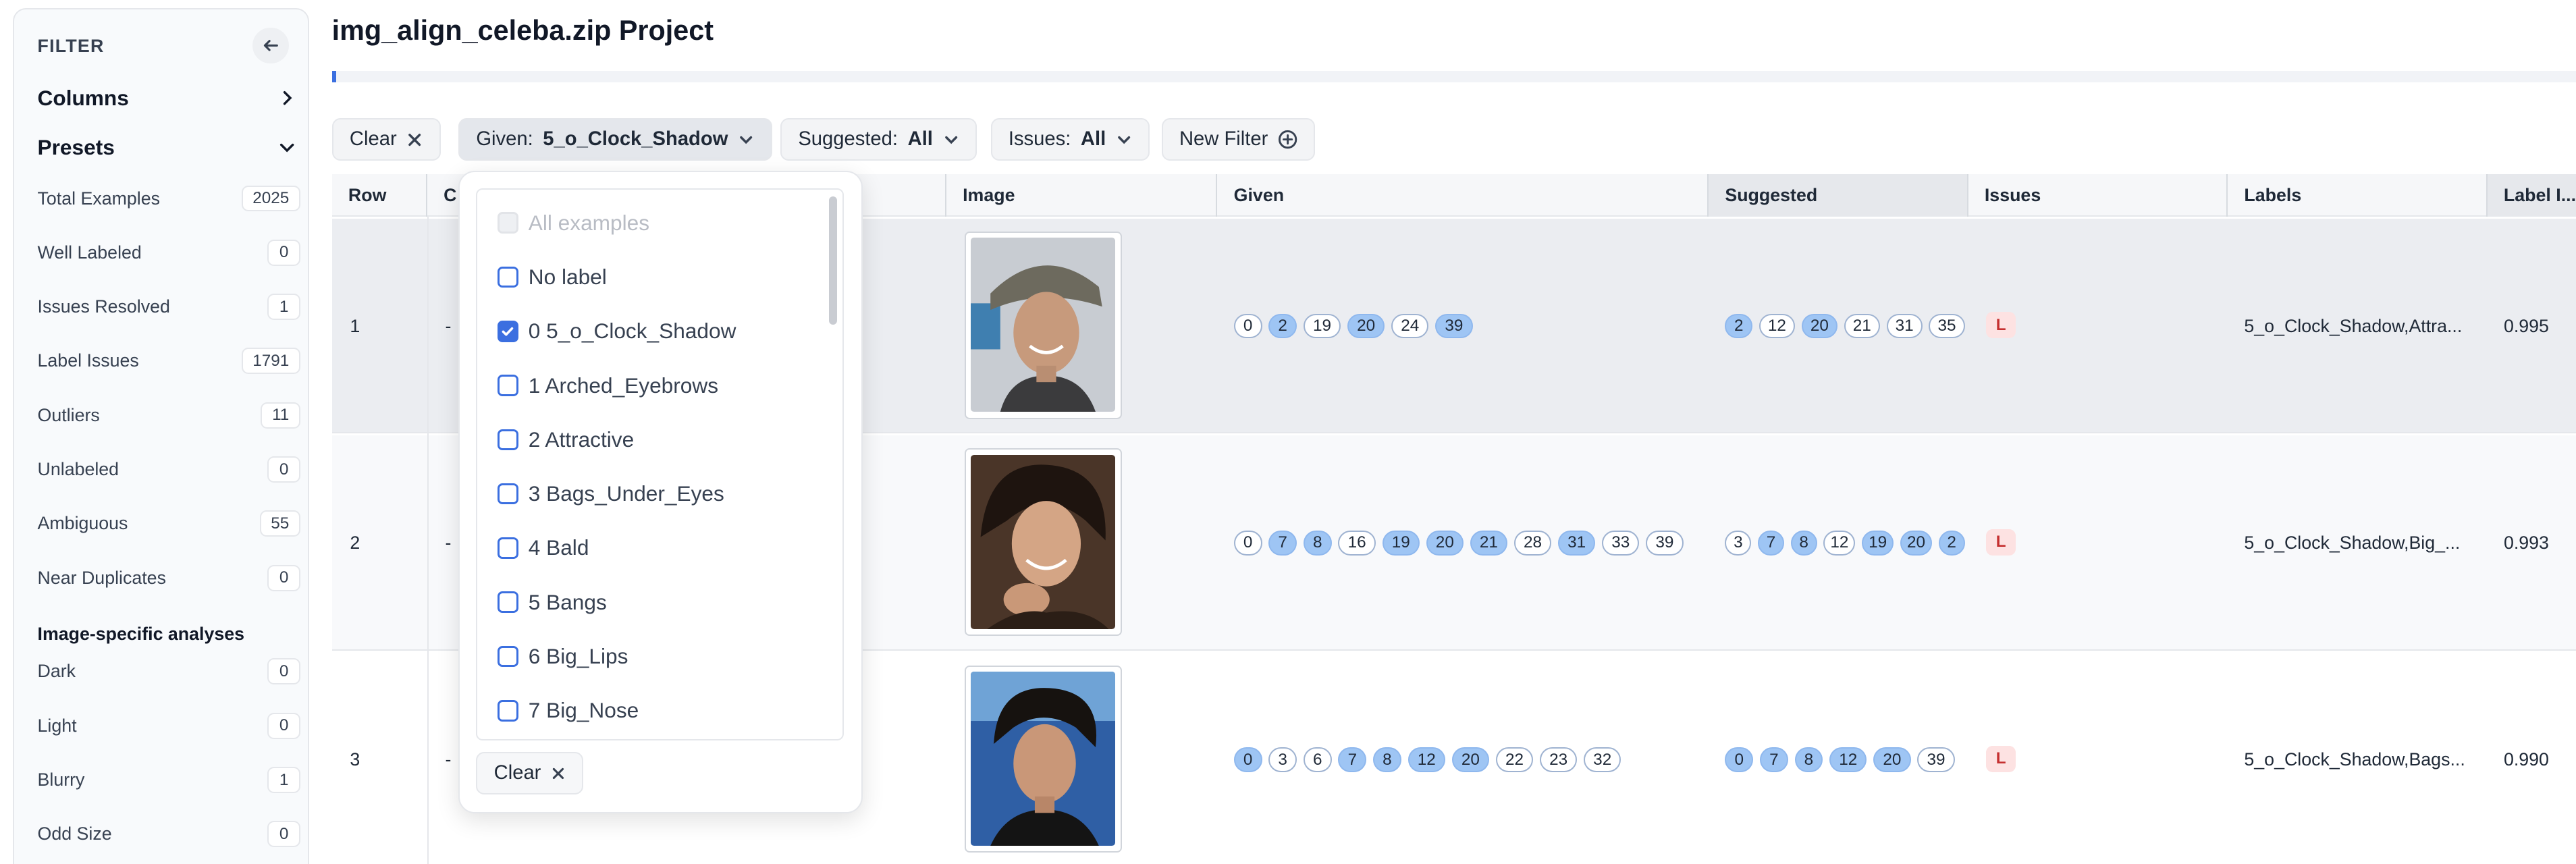 Image resolution: width=2576 pixels, height=864 pixels. Describe the element at coordinates (1515, 760) in the screenshot. I see `given-label-pill: 22` at that location.